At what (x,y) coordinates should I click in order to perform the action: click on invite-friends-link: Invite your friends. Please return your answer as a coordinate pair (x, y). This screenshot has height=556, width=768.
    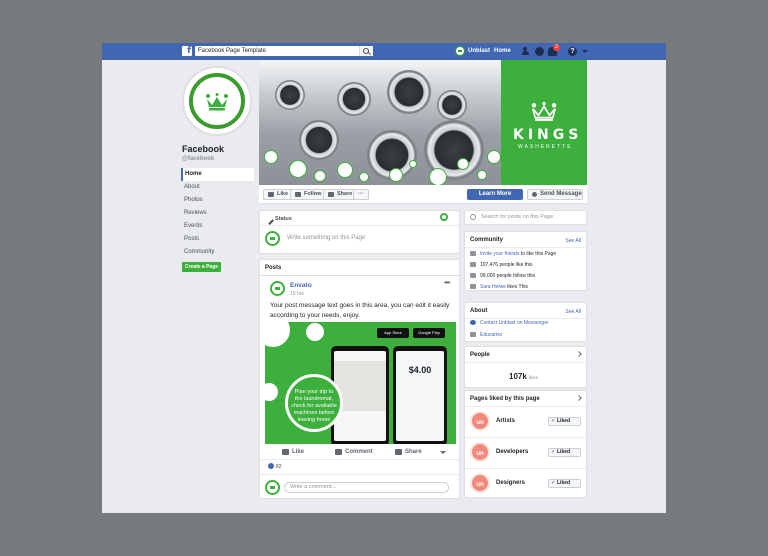
    Looking at the image, I should click on (499, 254).